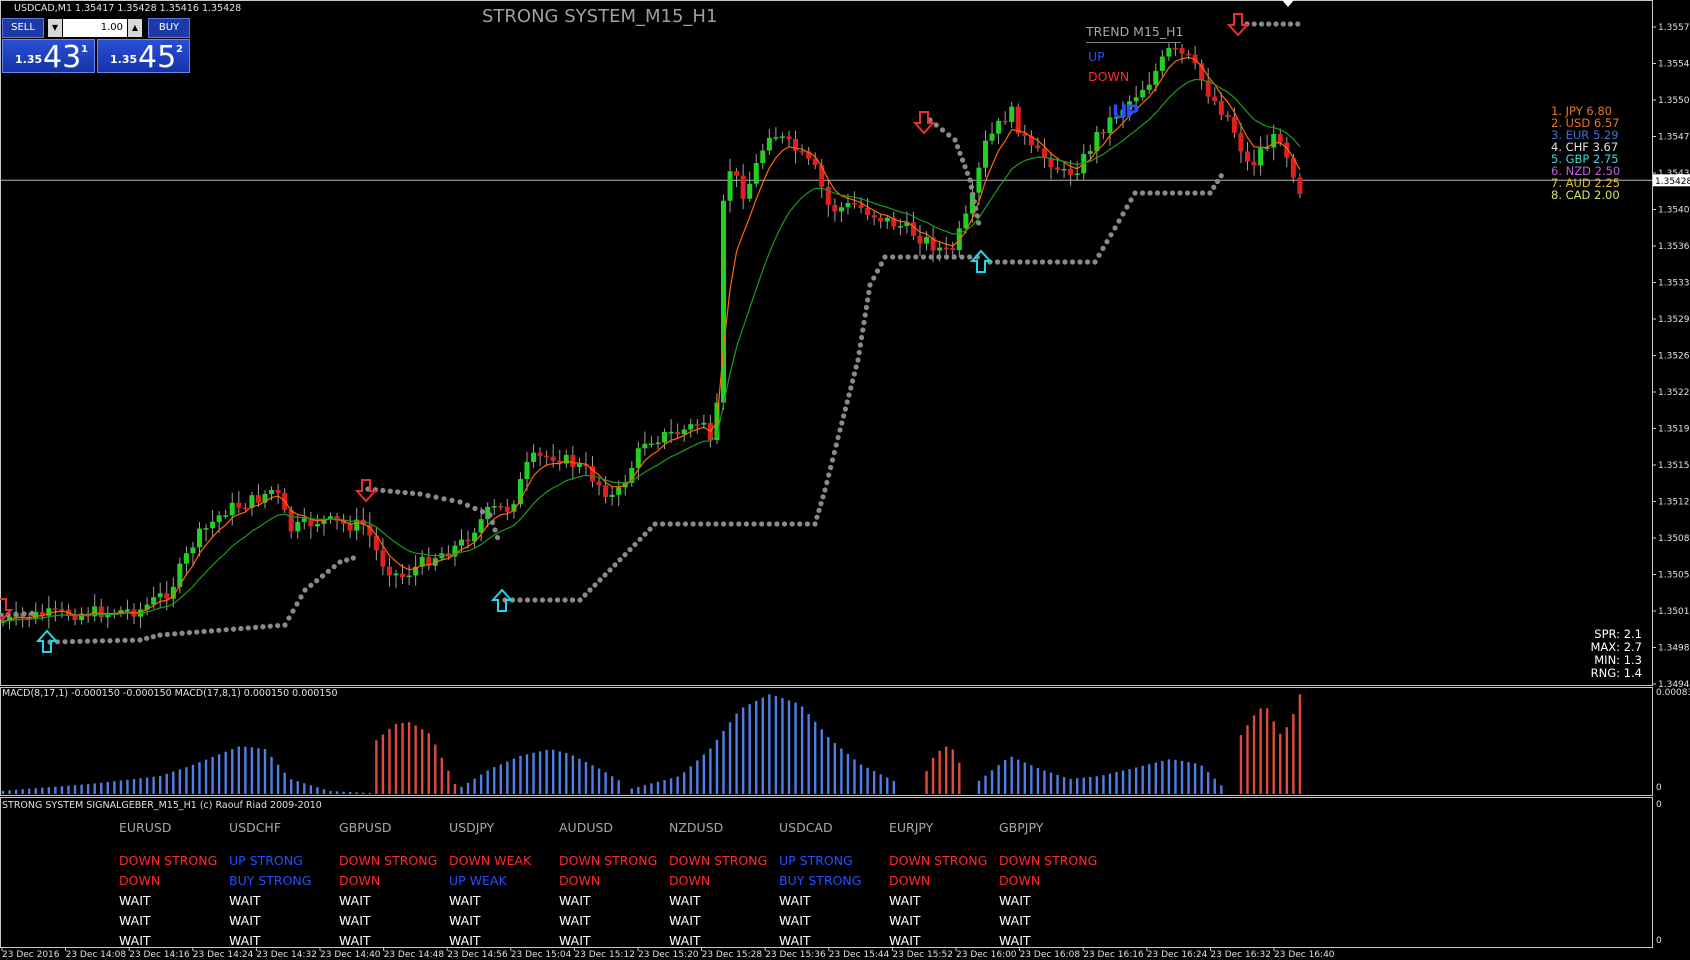  What do you see at coordinates (135, 28) in the screenshot?
I see `lot-increase-icon: ▲` at bounding box center [135, 28].